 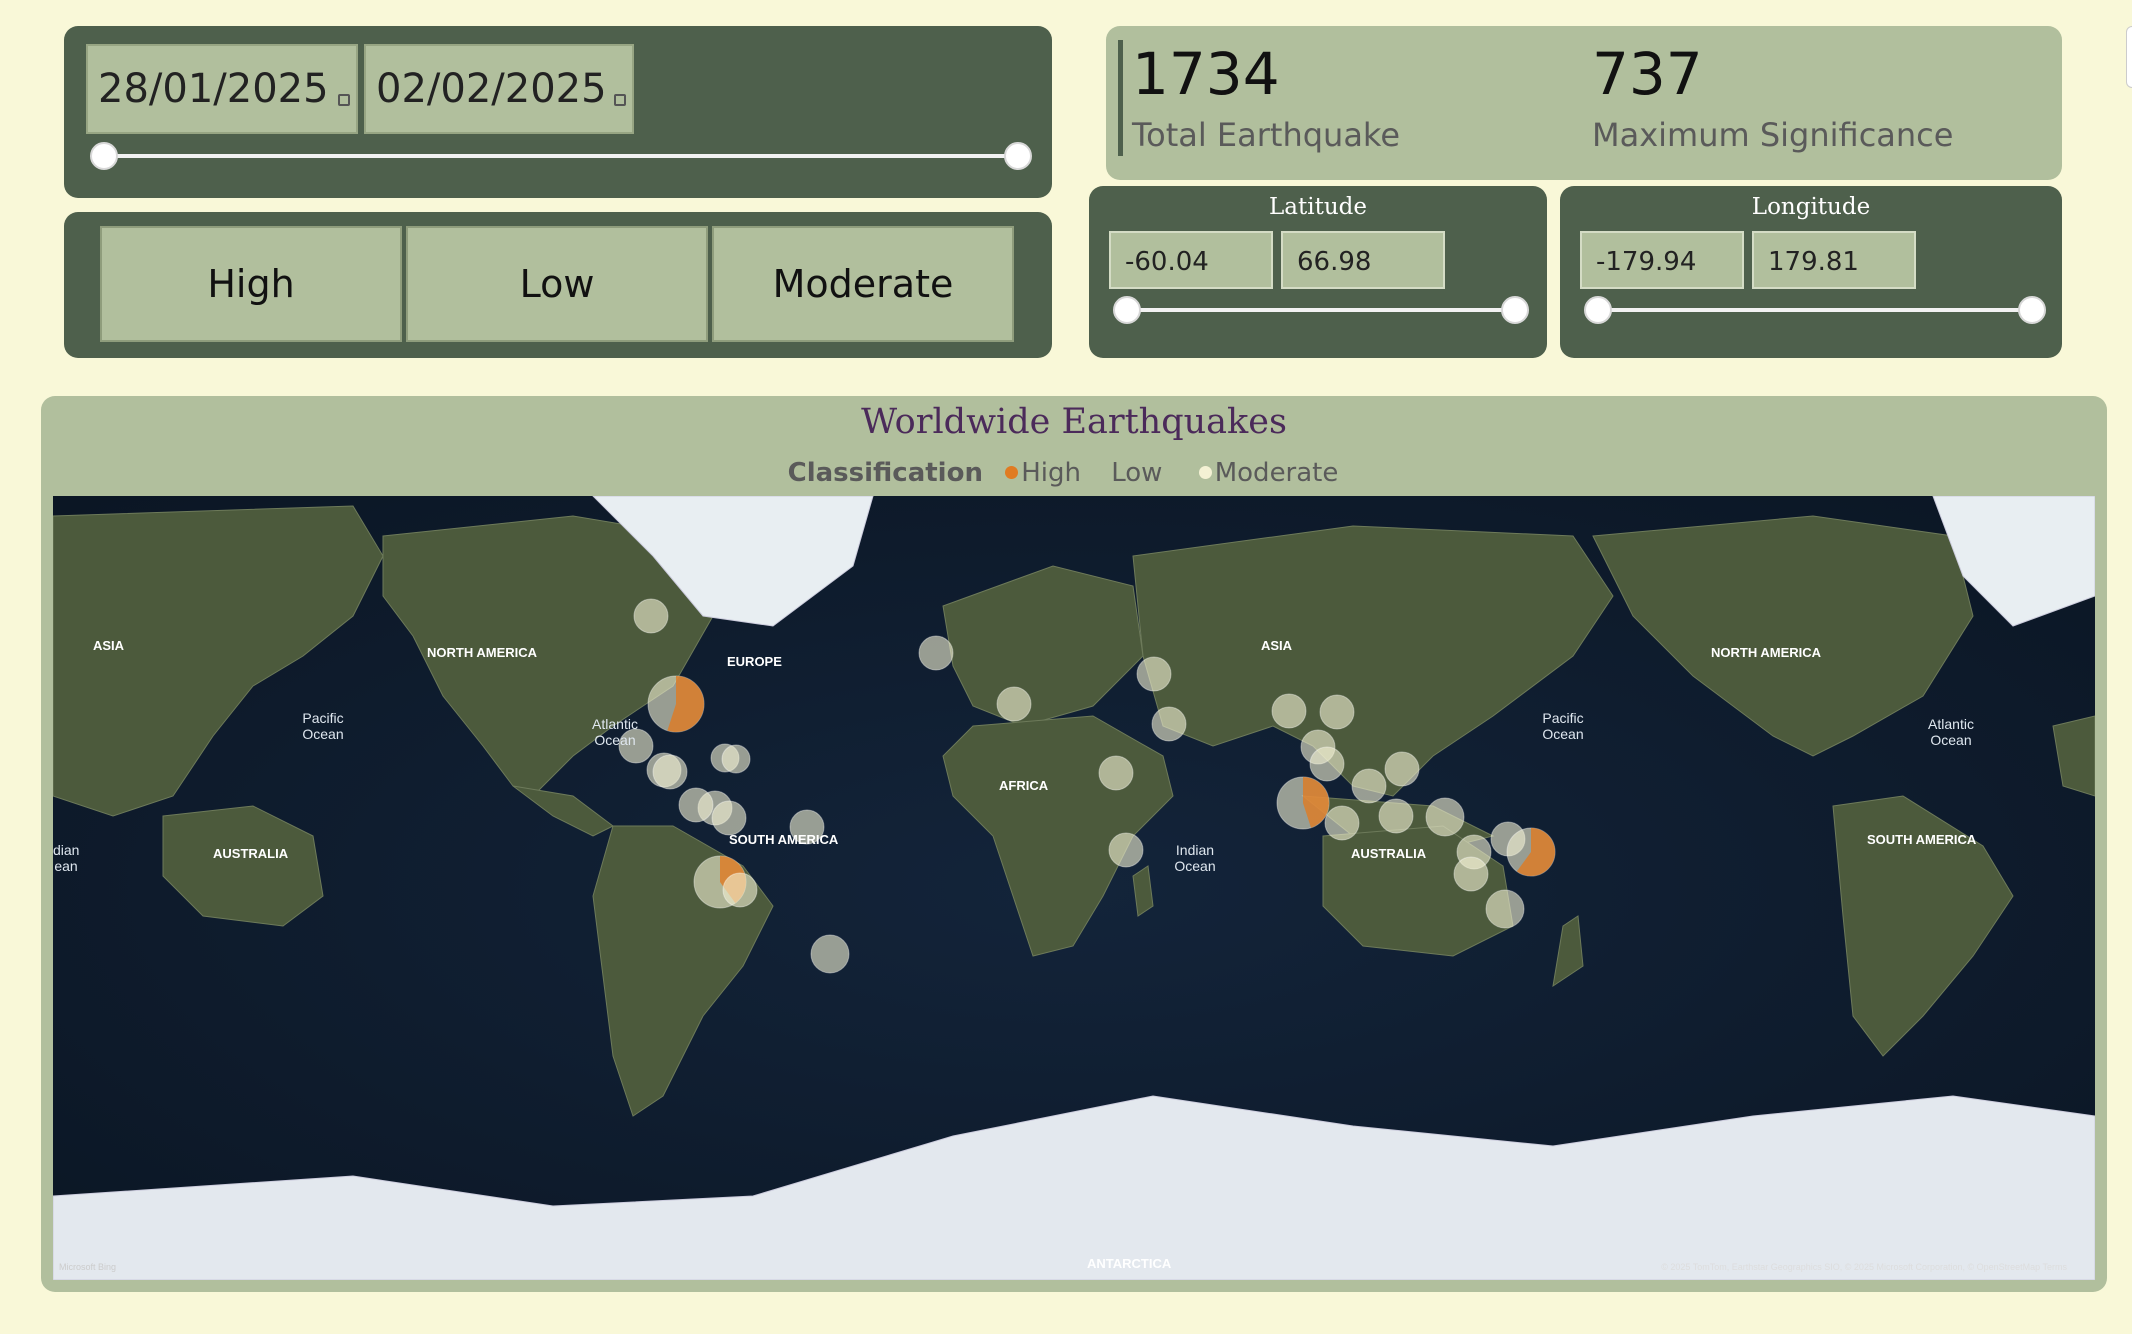 I want to click on map-legend: Classification High Low Moderate, so click(x=1074, y=473).